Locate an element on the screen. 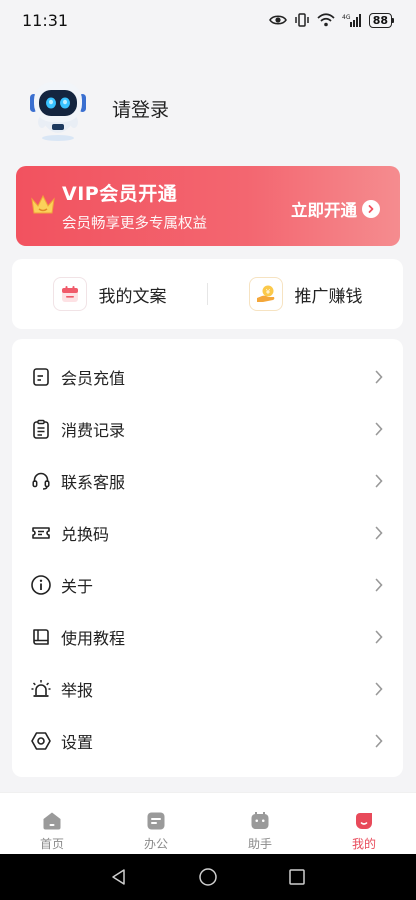 The width and height of the screenshot is (416, 900). hand-coin-icon: ¥ is located at coordinates (265, 294).